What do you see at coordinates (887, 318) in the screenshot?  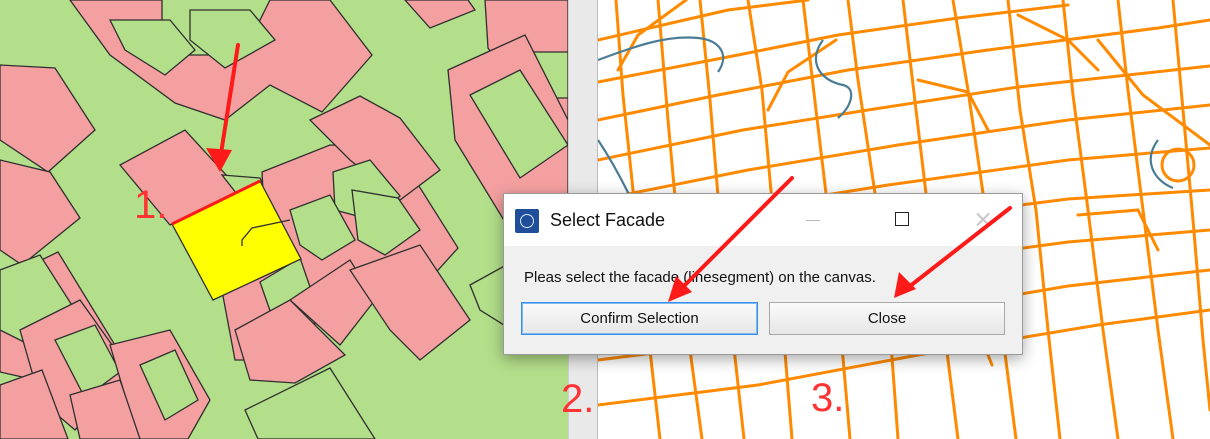 I see `close-button: Close` at bounding box center [887, 318].